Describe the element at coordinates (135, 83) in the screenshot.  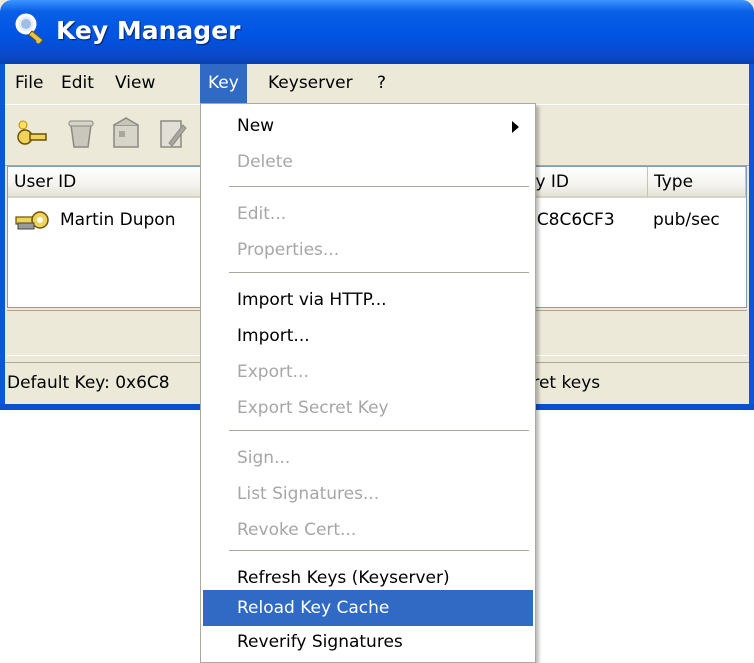
I see `menu-view: View` at that location.